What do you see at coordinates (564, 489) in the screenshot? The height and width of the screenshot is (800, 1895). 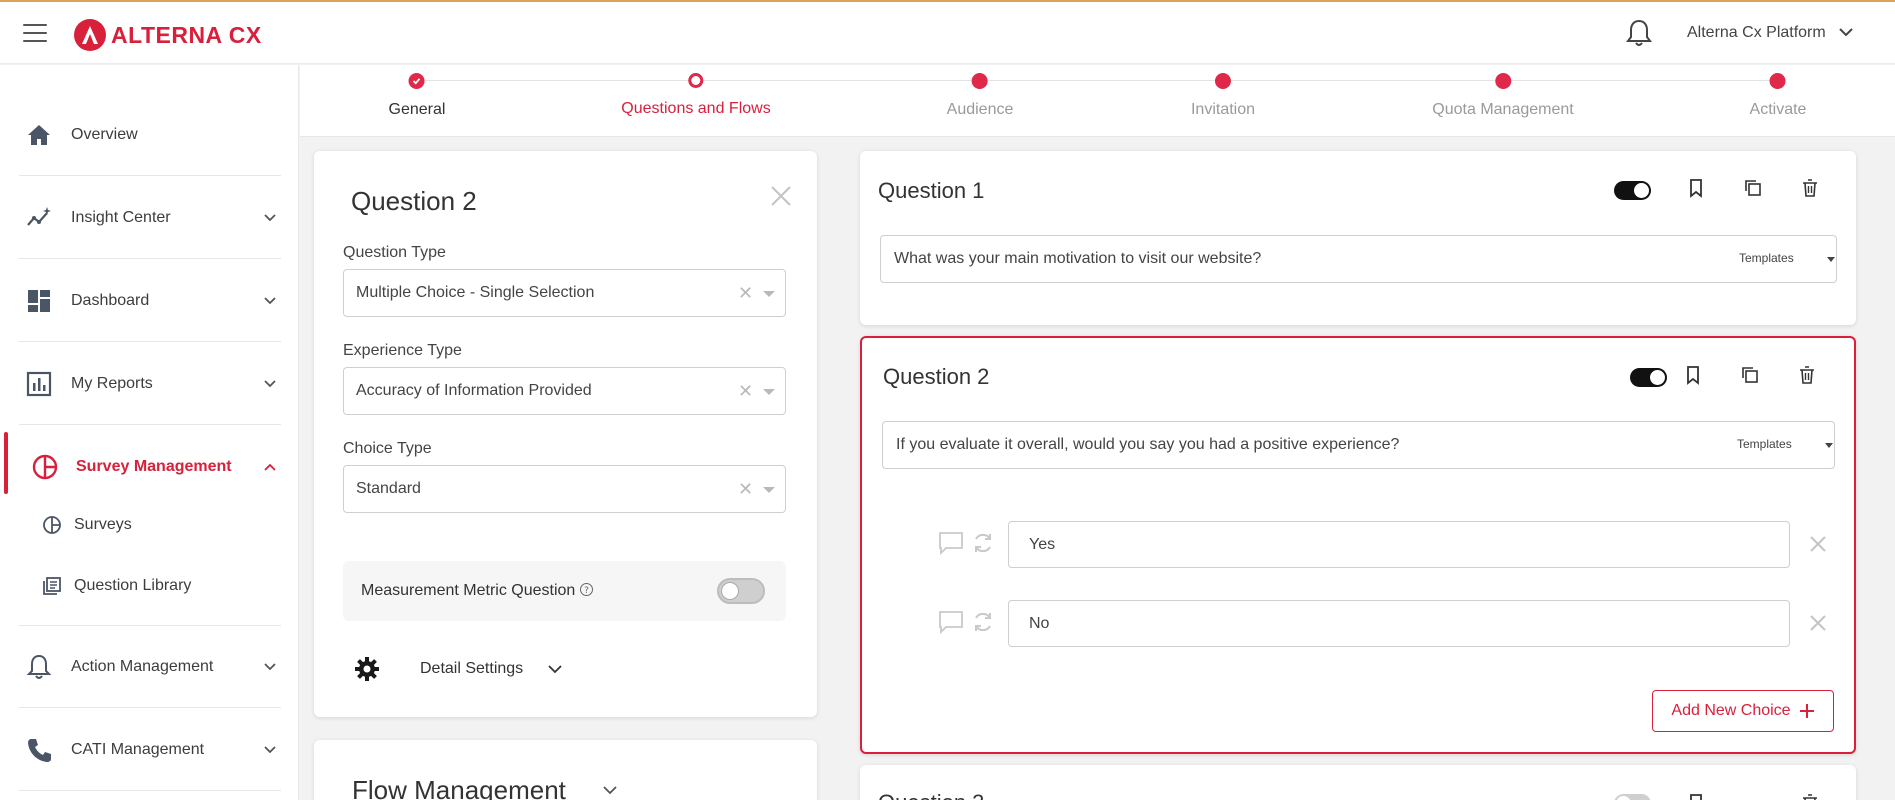 I see `choice-type-select: Standard ✕` at bounding box center [564, 489].